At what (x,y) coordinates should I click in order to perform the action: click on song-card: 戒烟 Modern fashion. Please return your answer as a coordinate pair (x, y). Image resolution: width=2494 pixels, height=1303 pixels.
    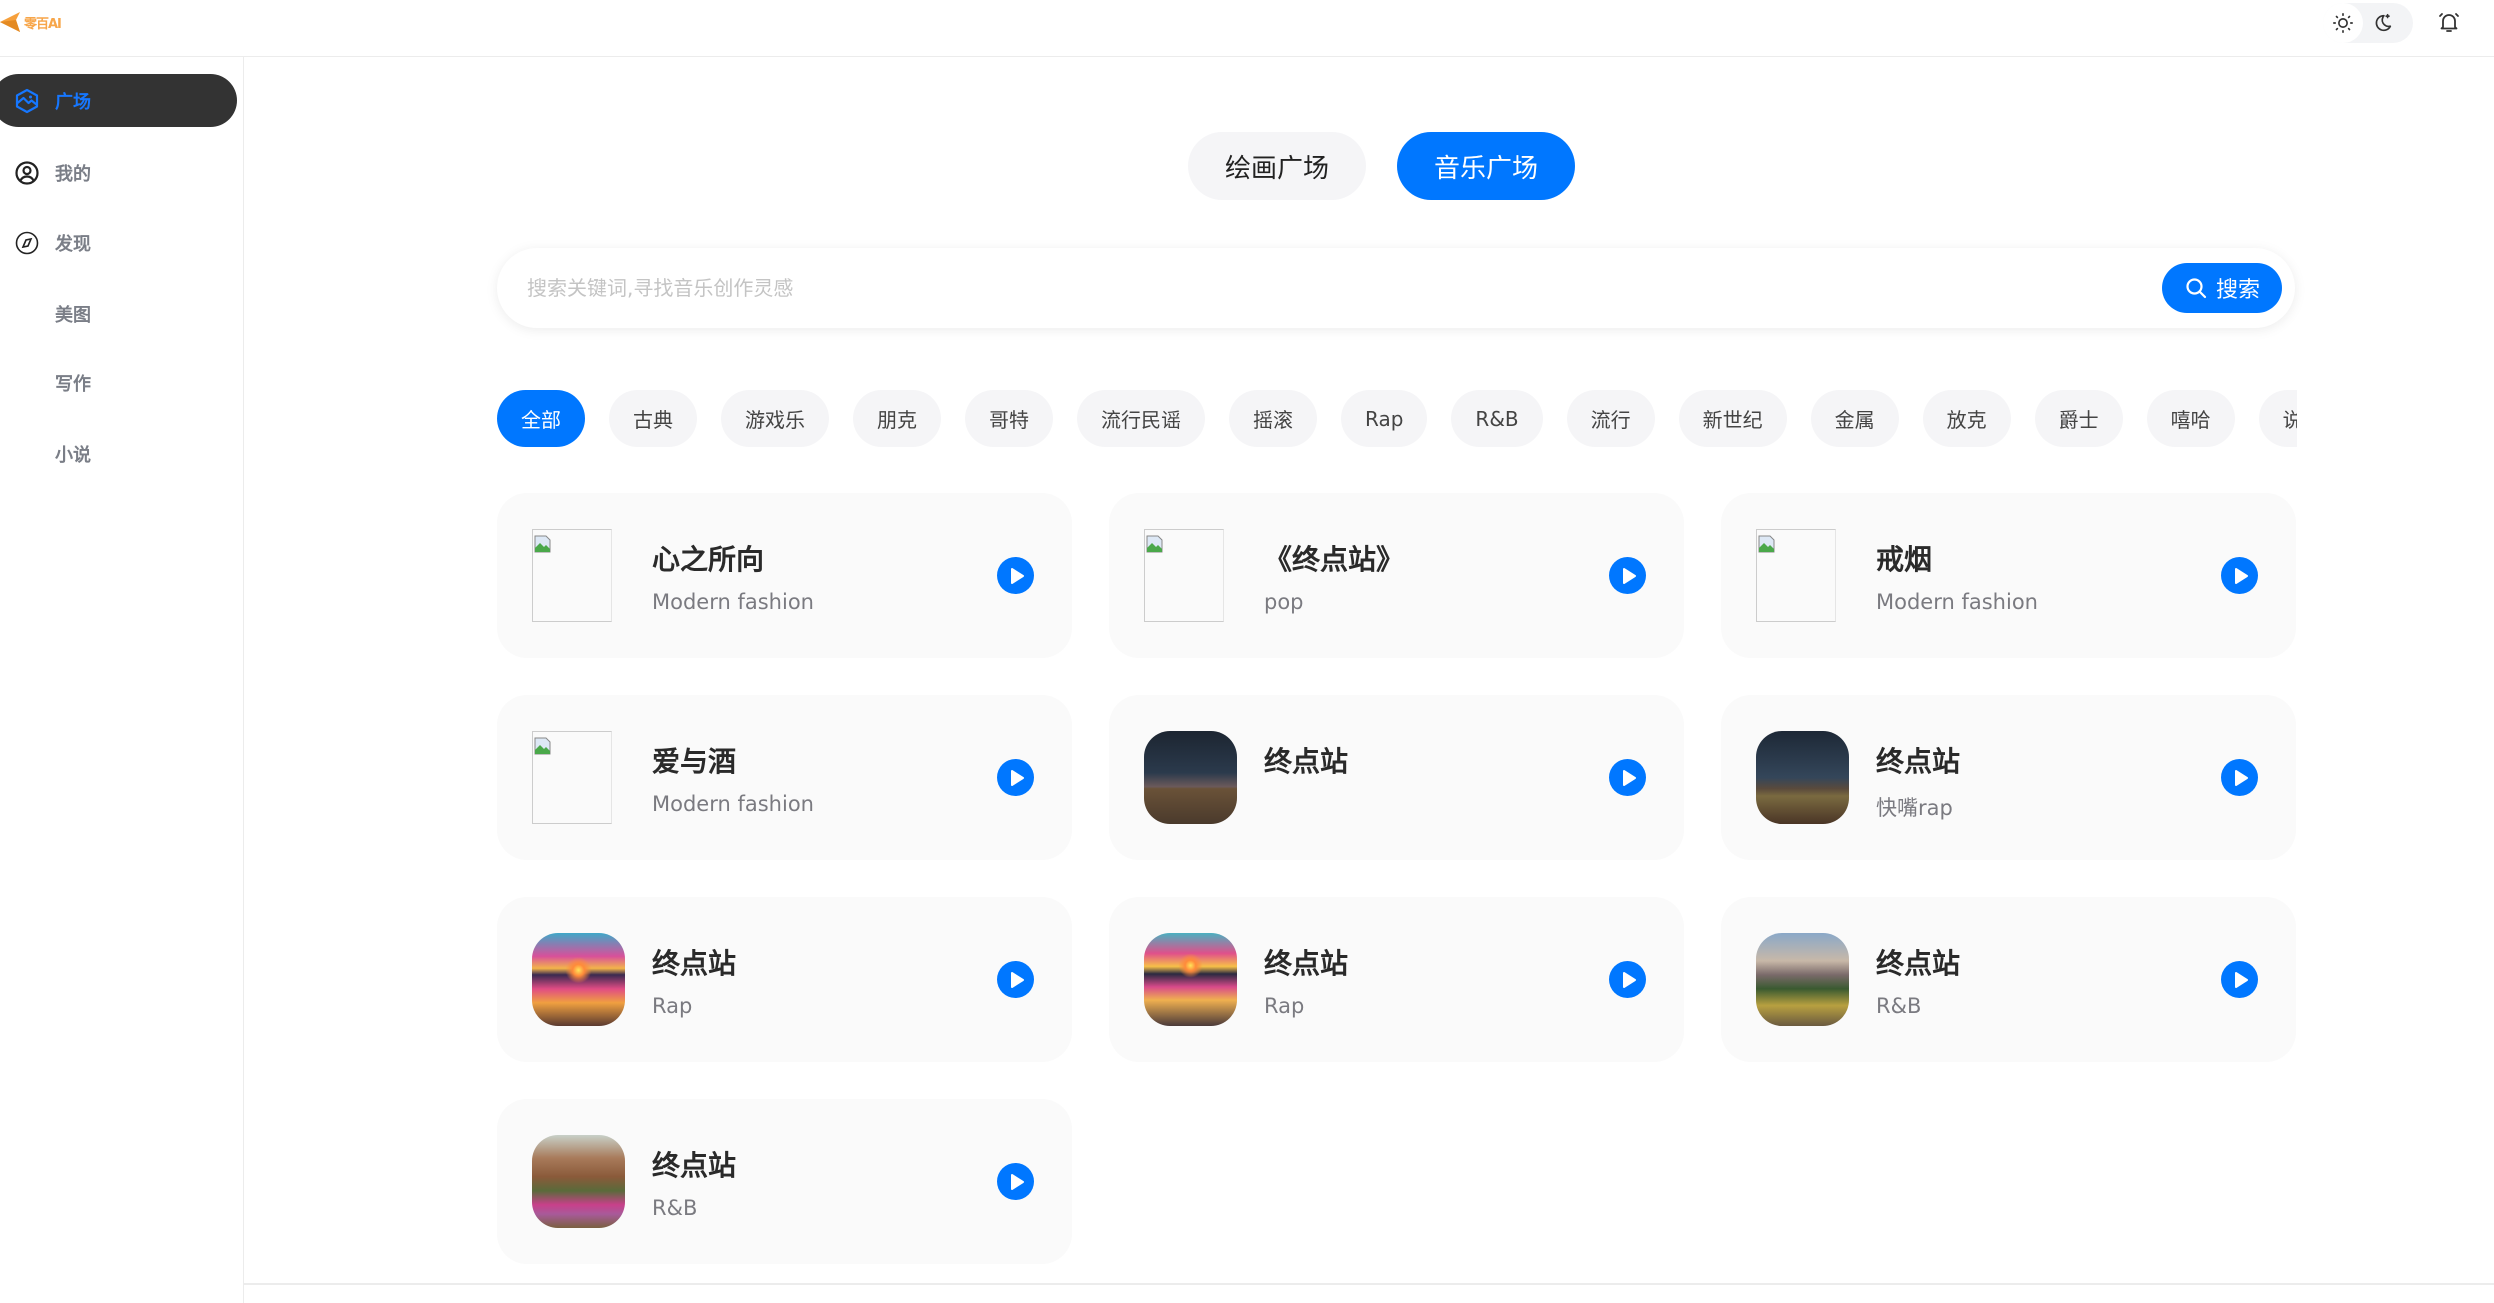
    Looking at the image, I should click on (2008, 575).